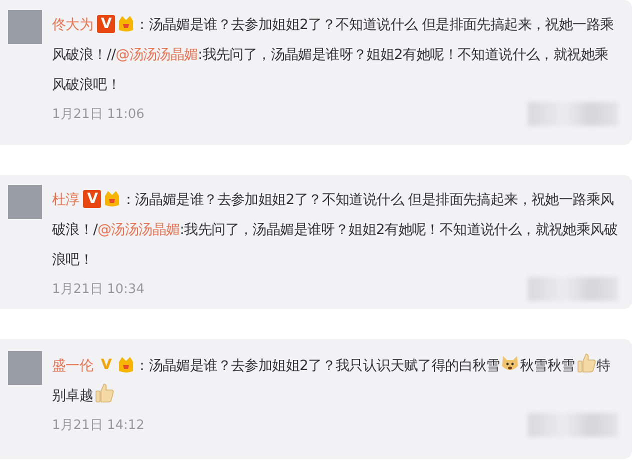 The image size is (638, 466). Describe the element at coordinates (98, 425) in the screenshot. I see `timestamp: 1月21日 14:12` at that location.